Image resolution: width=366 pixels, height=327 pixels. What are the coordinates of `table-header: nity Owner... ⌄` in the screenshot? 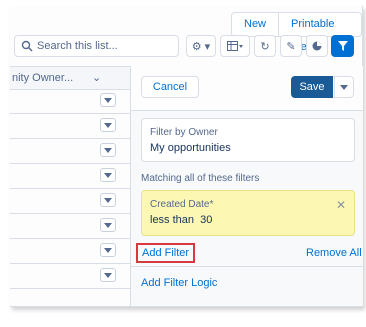 It's located at (70, 78).